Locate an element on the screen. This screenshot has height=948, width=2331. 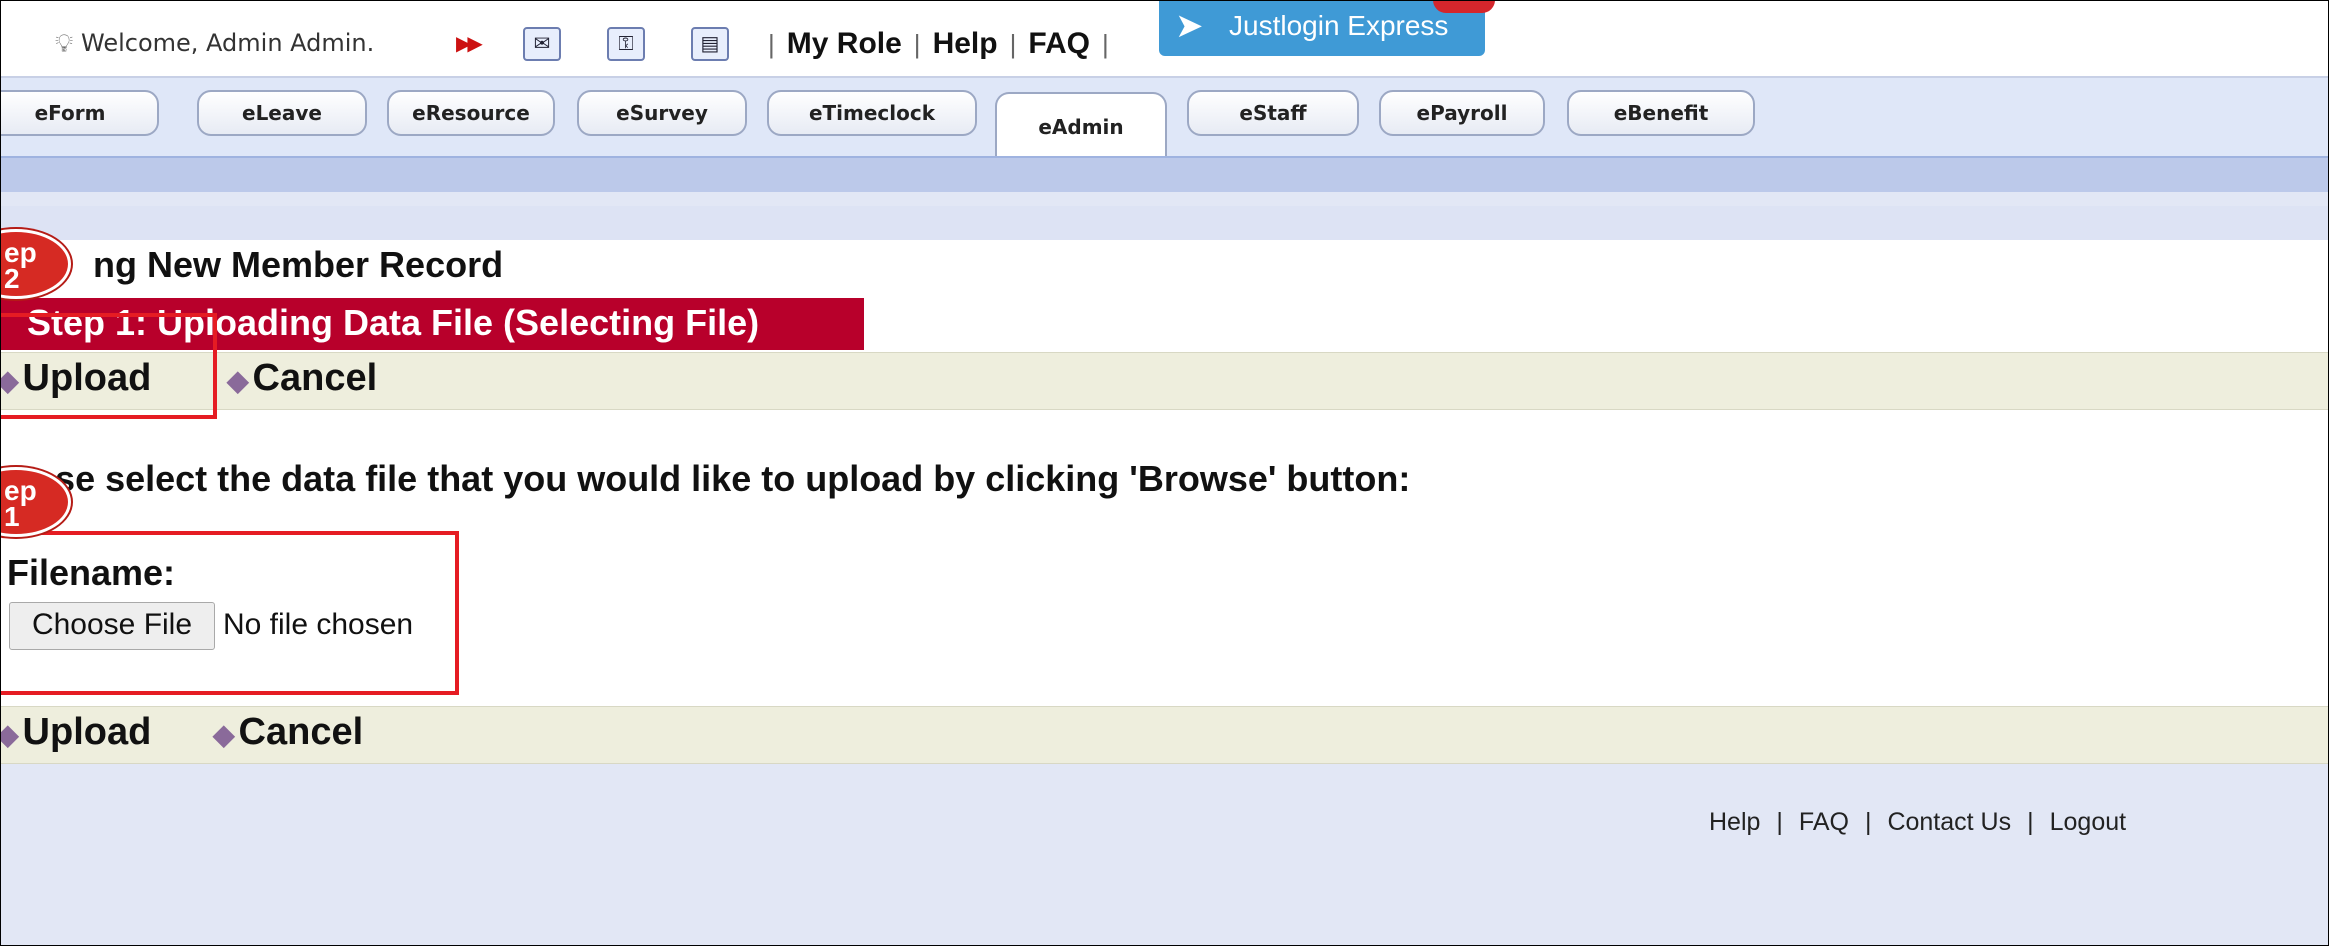
spacer-strip is located at coordinates (1164, 223).